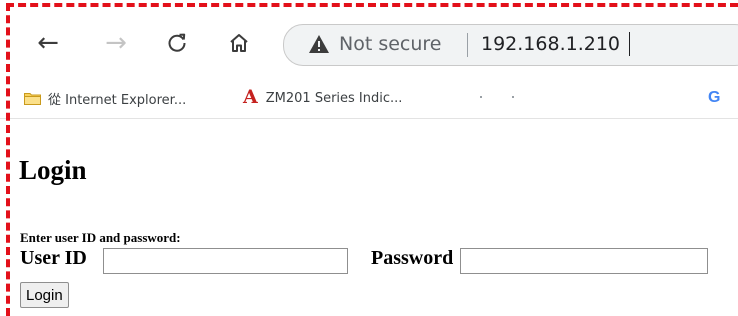  What do you see at coordinates (239, 43) in the screenshot?
I see `home-icon` at bounding box center [239, 43].